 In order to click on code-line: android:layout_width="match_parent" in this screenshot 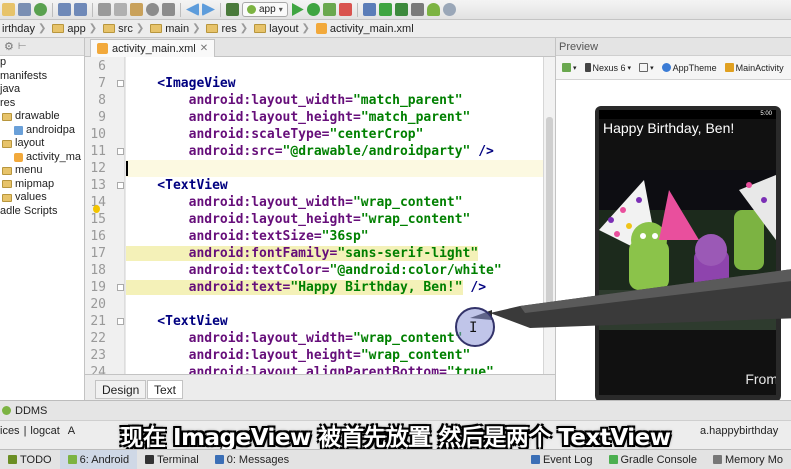, I will do `click(334, 100)`.